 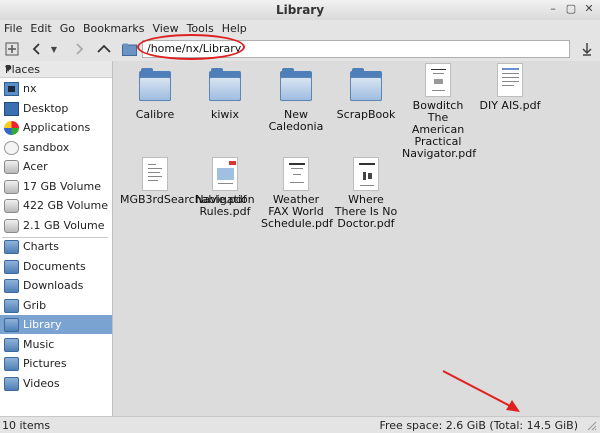 What do you see at coordinates (56, 324) in the screenshot?
I see `sidebar-item-library: Library` at bounding box center [56, 324].